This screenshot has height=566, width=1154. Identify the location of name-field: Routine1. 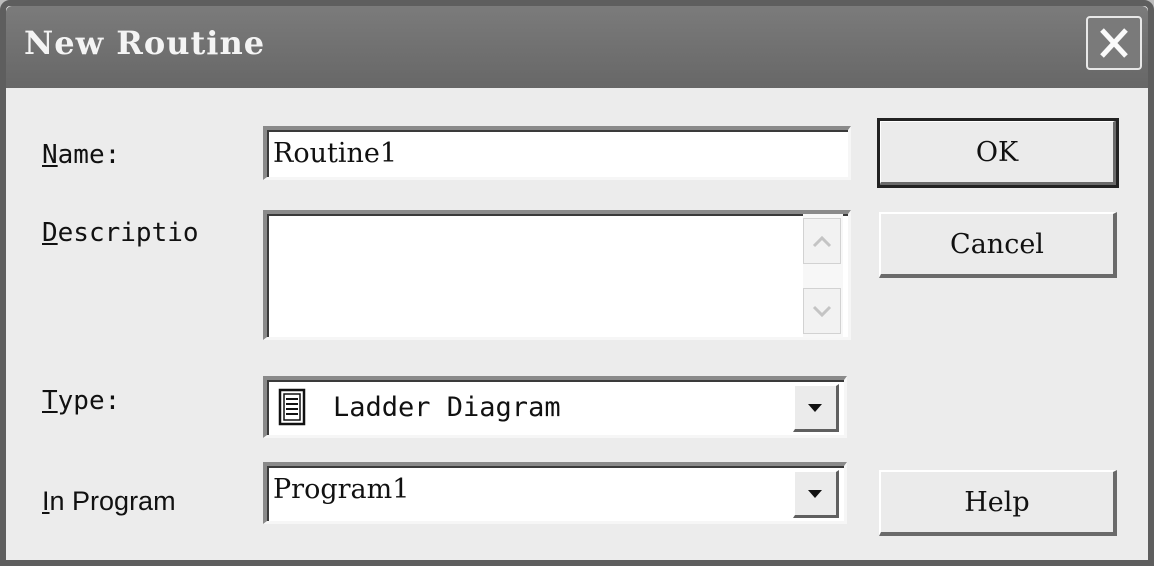
(557, 153).